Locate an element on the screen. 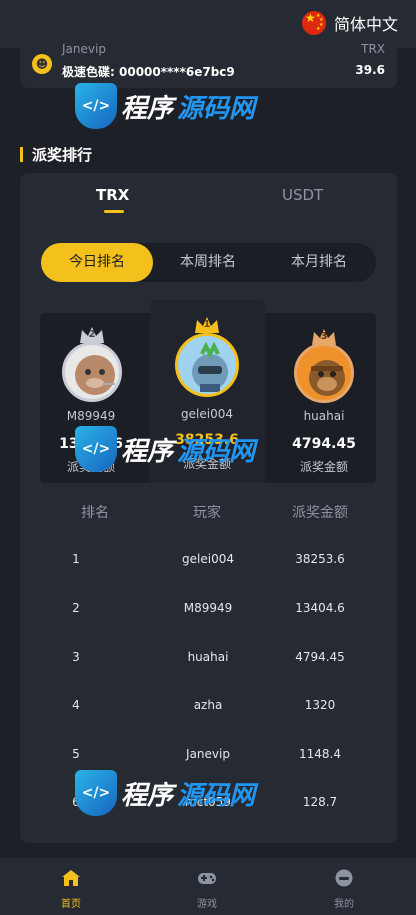 The height and width of the screenshot is (915, 416). ticker-game: 极速色碟 is located at coordinates (86, 72).